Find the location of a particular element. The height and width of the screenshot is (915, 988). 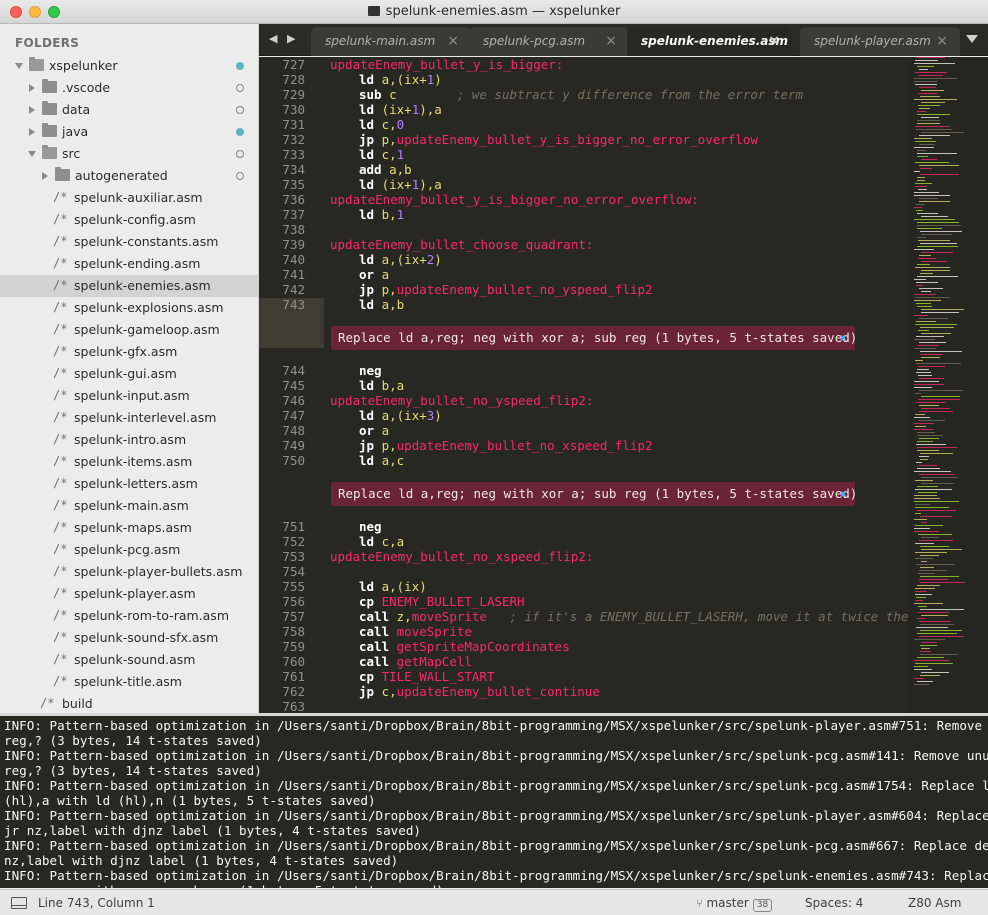

code-line: 750 ld a,c is located at coordinates (586, 460).